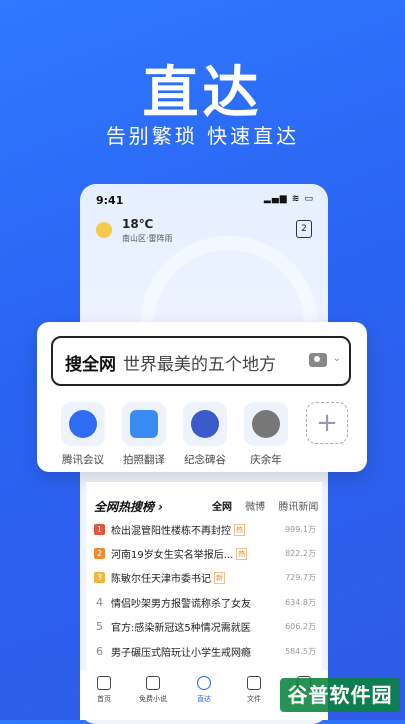 This screenshot has width=405, height=724. Describe the element at coordinates (104, 699) in the screenshot. I see `nav-label: 首页` at that location.